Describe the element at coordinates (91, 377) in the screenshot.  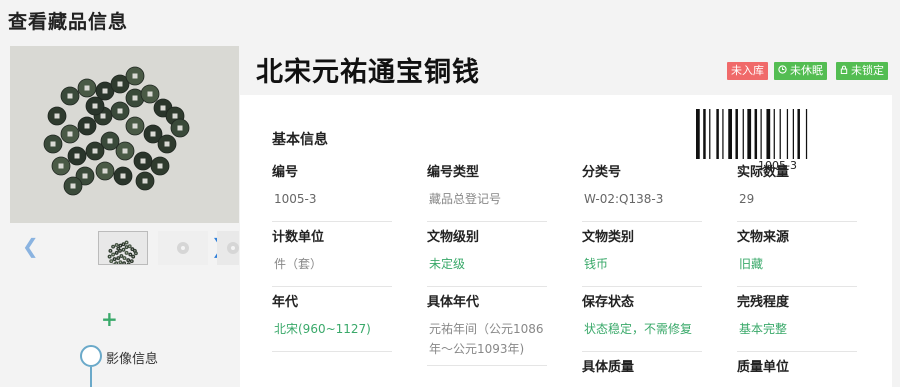
I see `timeline-line` at that location.